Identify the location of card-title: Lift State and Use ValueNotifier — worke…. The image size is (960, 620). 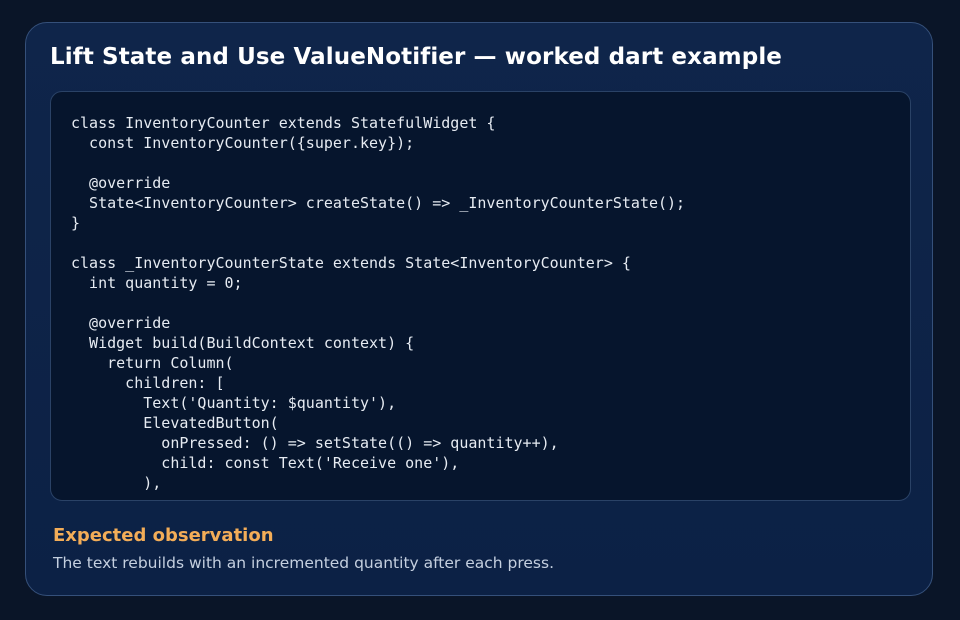
(416, 57).